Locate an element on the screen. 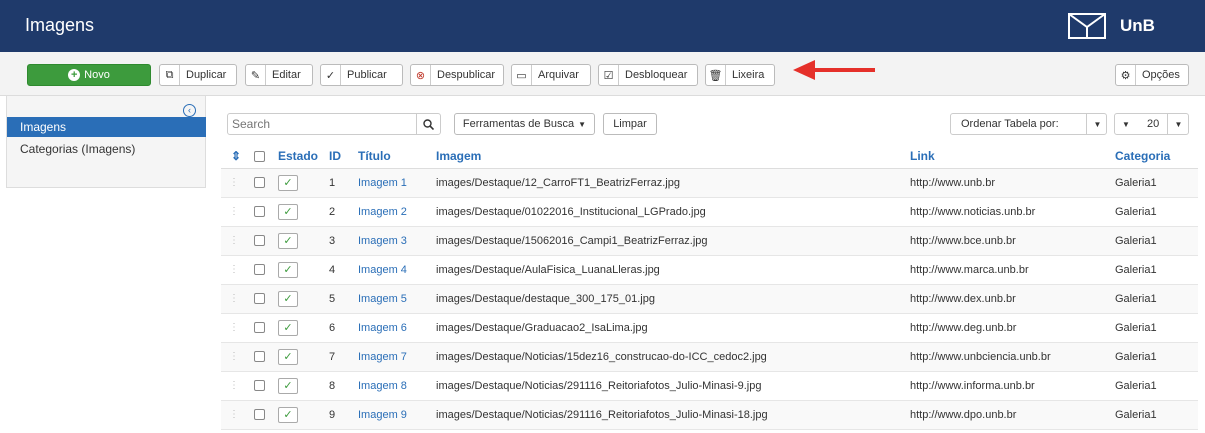 The image size is (1205, 433). row-title-link: Imagem 4 is located at coordinates (382, 270).